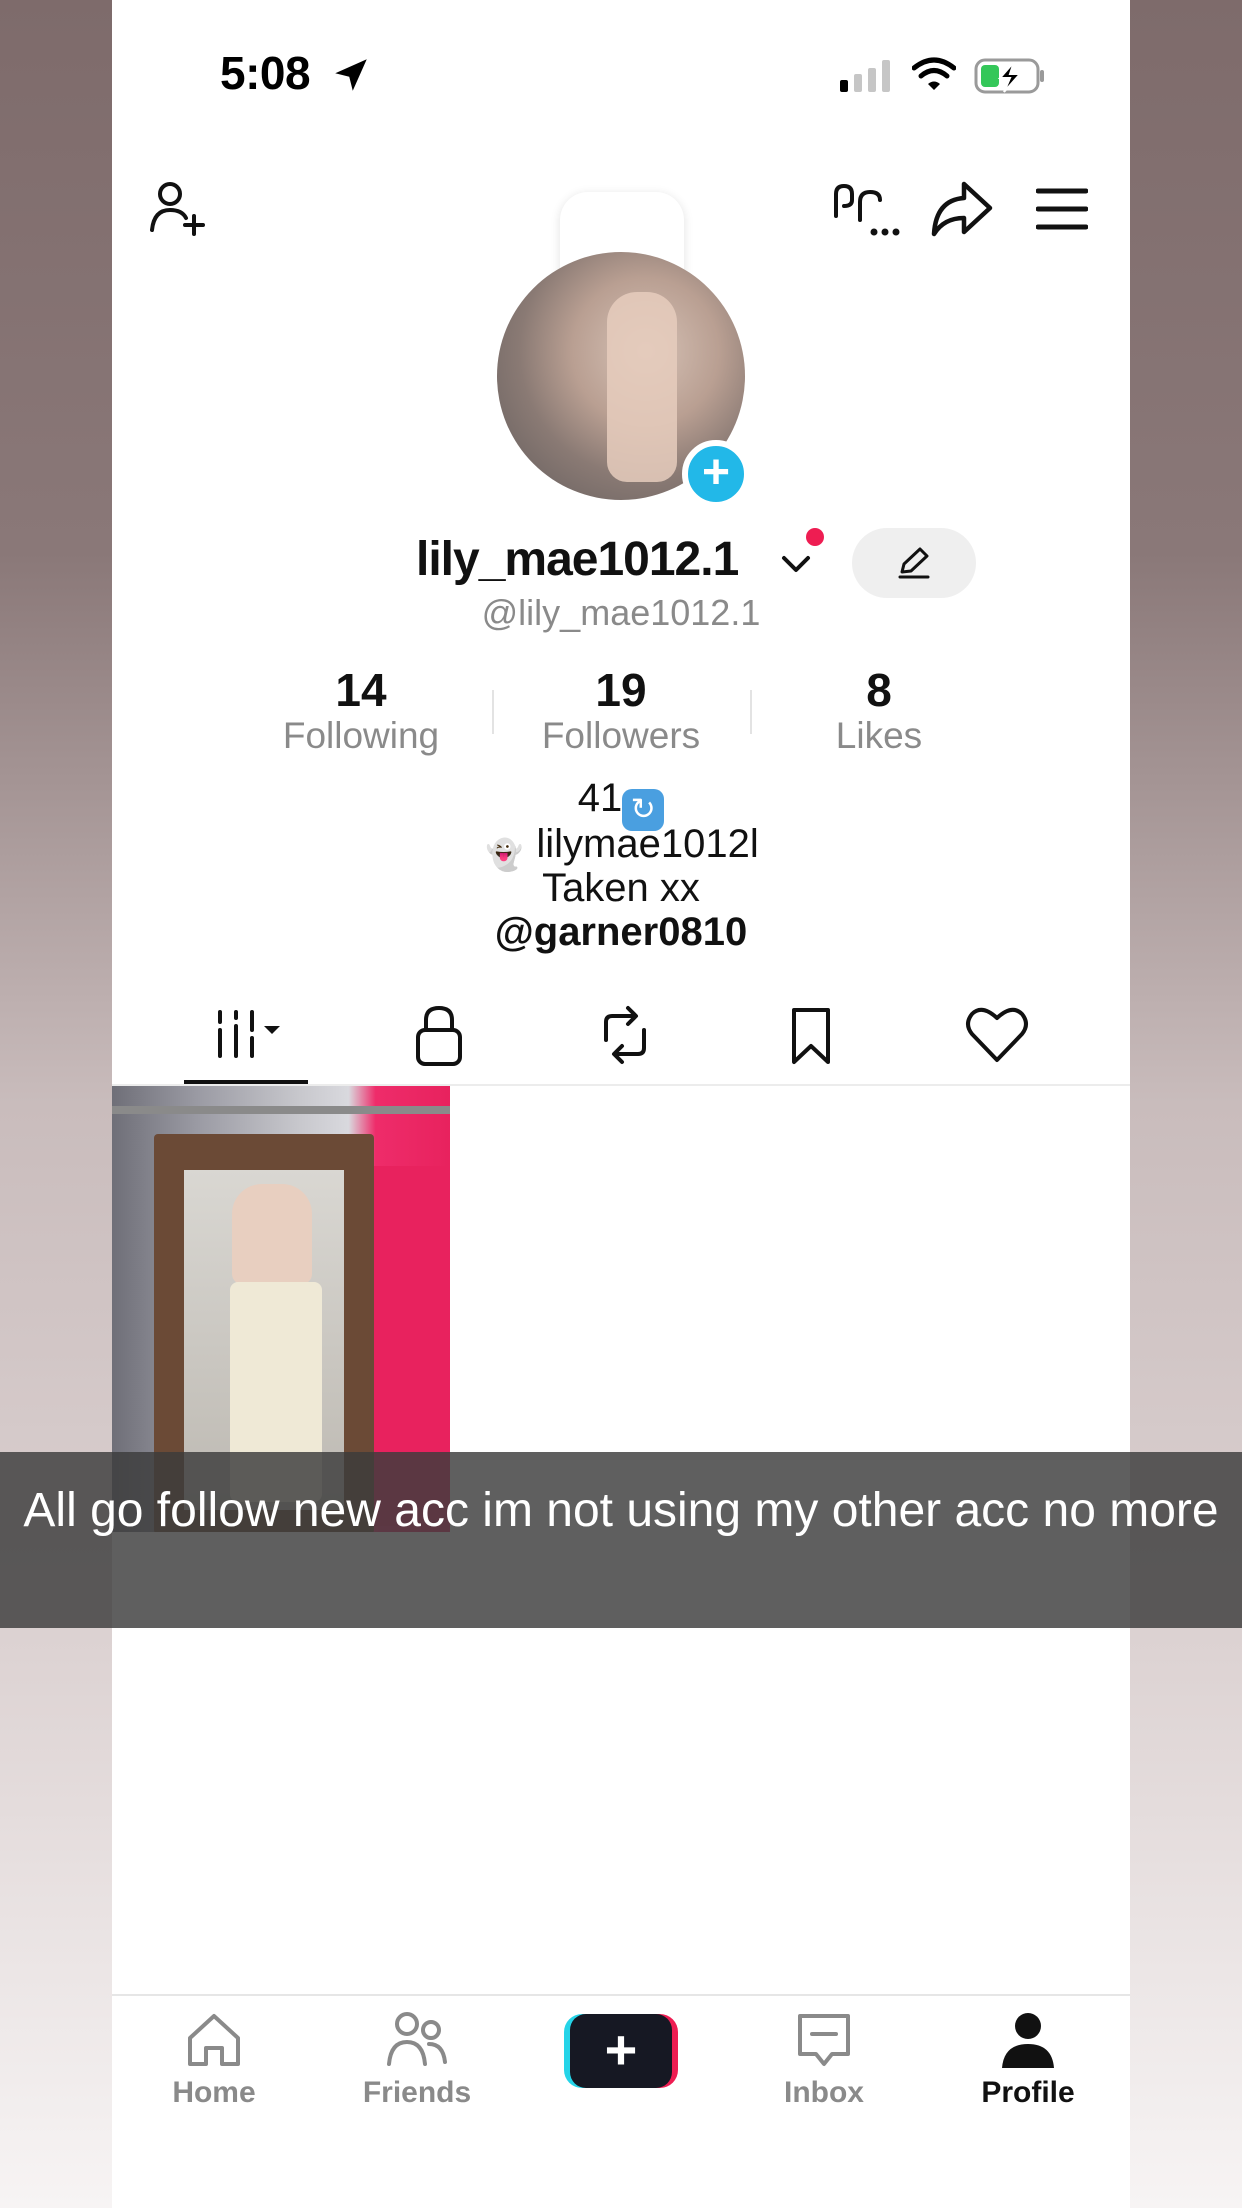  I want to click on stat-followers: 19 Followers, so click(621, 710).